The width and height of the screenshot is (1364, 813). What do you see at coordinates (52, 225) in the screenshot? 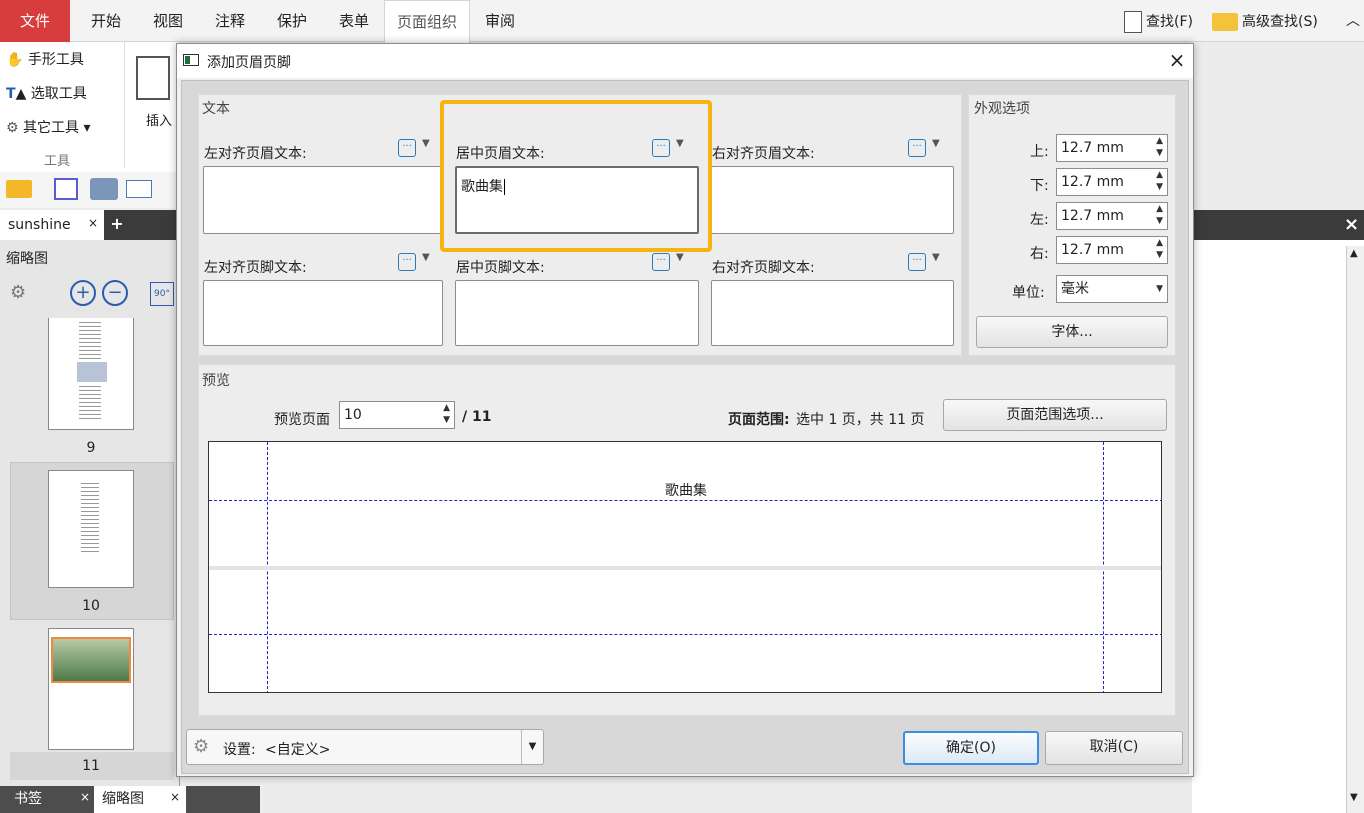
I see `document-tab: sunshine ×` at bounding box center [52, 225].